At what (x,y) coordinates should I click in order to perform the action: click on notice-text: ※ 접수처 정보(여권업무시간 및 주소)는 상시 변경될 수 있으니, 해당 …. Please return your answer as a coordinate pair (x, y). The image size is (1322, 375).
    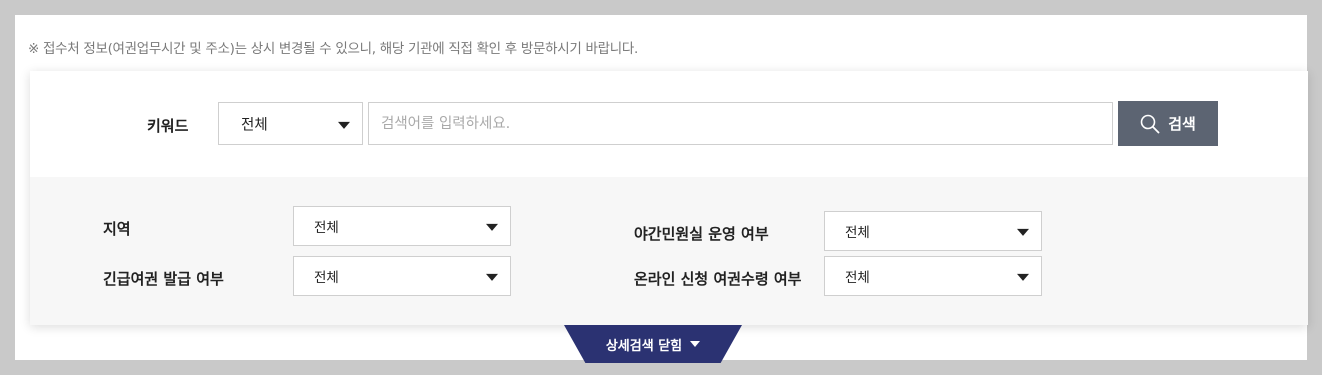
    Looking at the image, I should click on (333, 49).